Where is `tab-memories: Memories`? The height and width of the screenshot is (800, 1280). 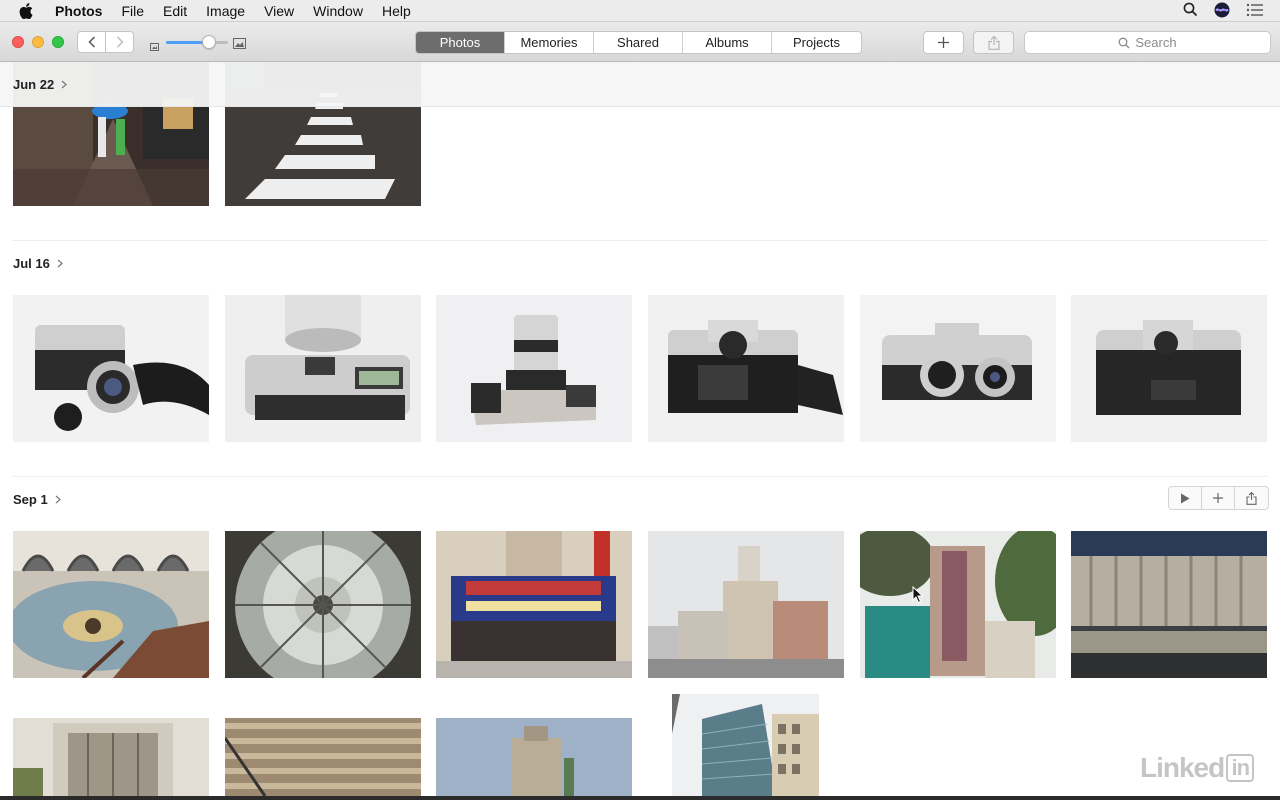 tab-memories: Memories is located at coordinates (549, 42).